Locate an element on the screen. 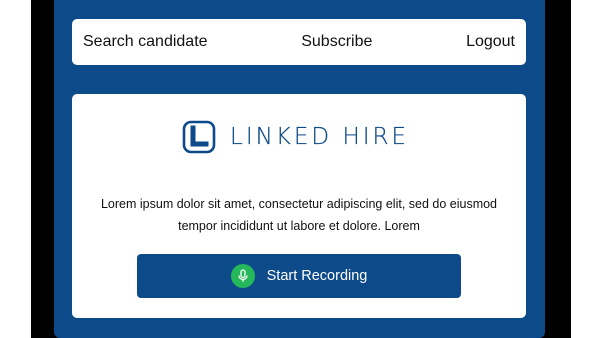  microphone-icon is located at coordinates (242, 276).